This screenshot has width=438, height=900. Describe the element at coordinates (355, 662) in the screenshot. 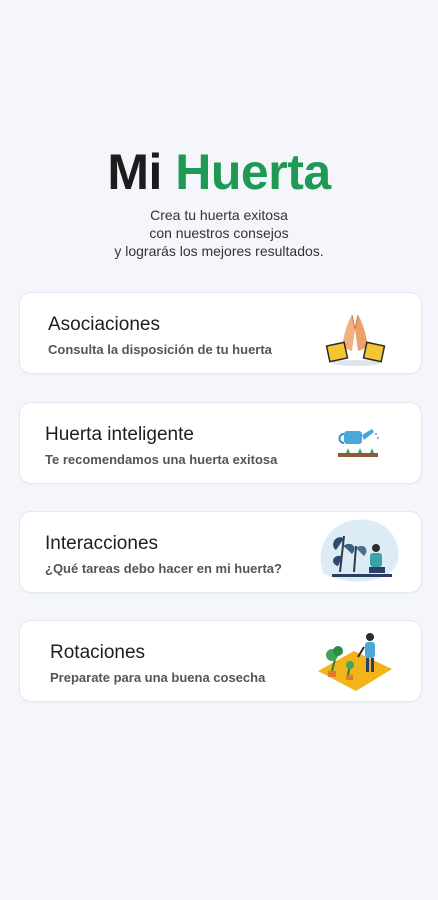

I see `garden-plot-icon` at that location.